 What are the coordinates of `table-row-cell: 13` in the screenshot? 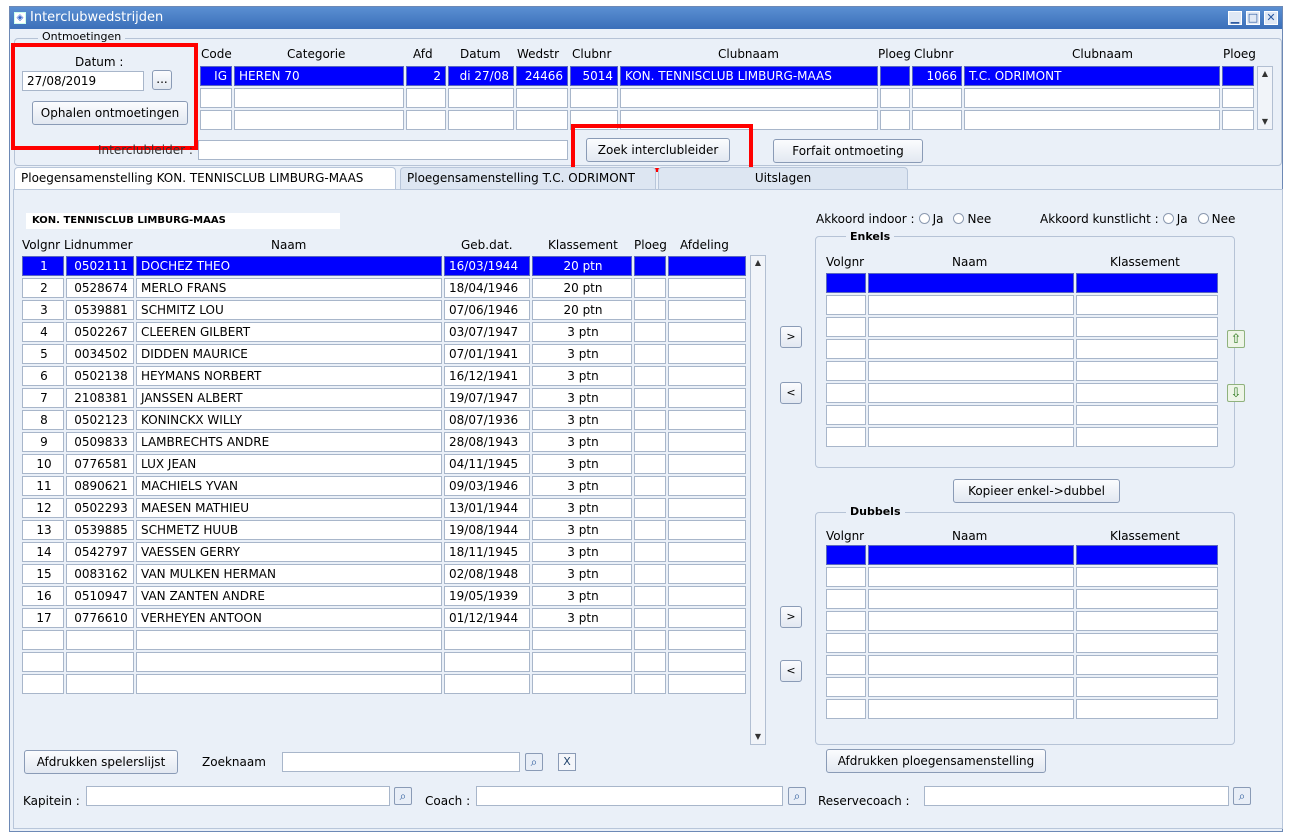 It's located at (43, 530).